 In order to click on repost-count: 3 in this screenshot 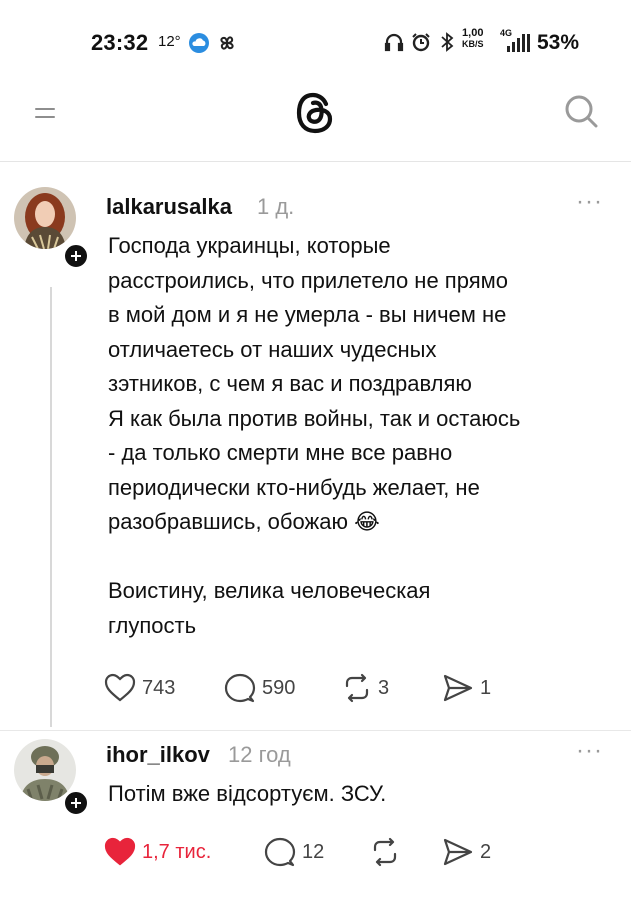, I will do `click(384, 687)`.